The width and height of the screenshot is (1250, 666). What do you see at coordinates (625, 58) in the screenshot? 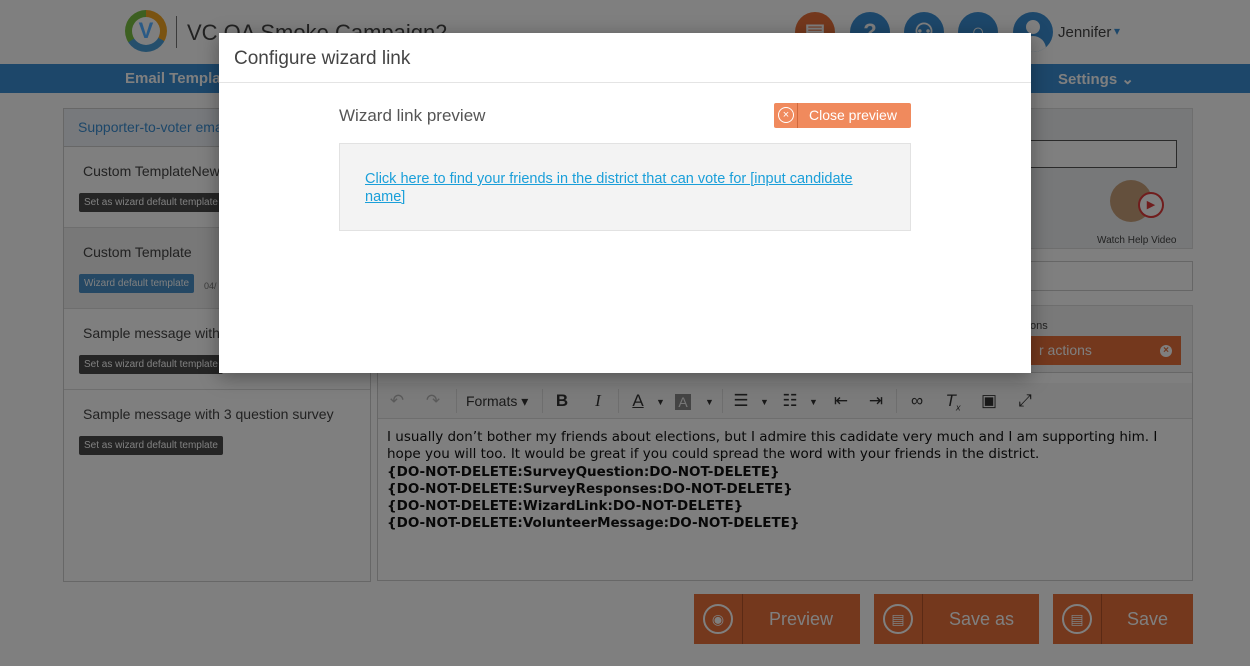
I see `modal-header: Configure wizard link` at bounding box center [625, 58].